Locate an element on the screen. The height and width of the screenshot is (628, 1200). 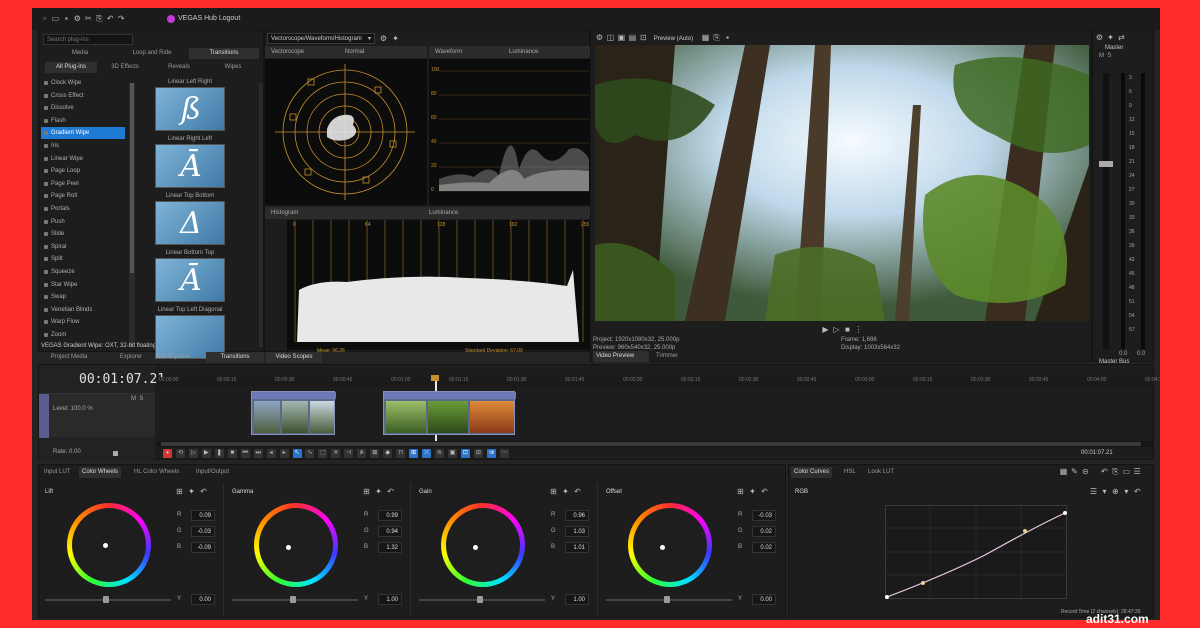
timeline-stop-icon: ■ is located at coordinates (232, 453).